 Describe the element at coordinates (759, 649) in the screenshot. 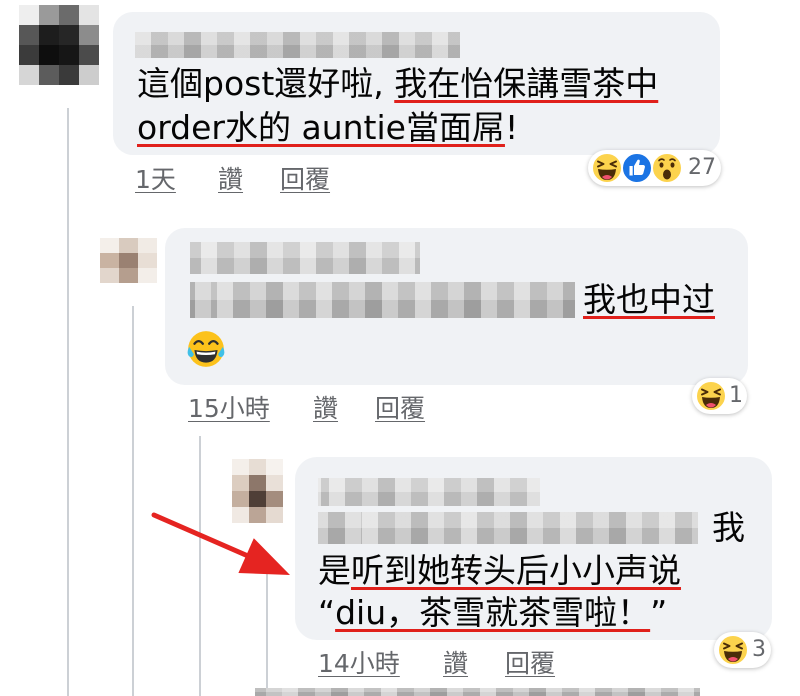

I see `reaction-count: 3` at that location.